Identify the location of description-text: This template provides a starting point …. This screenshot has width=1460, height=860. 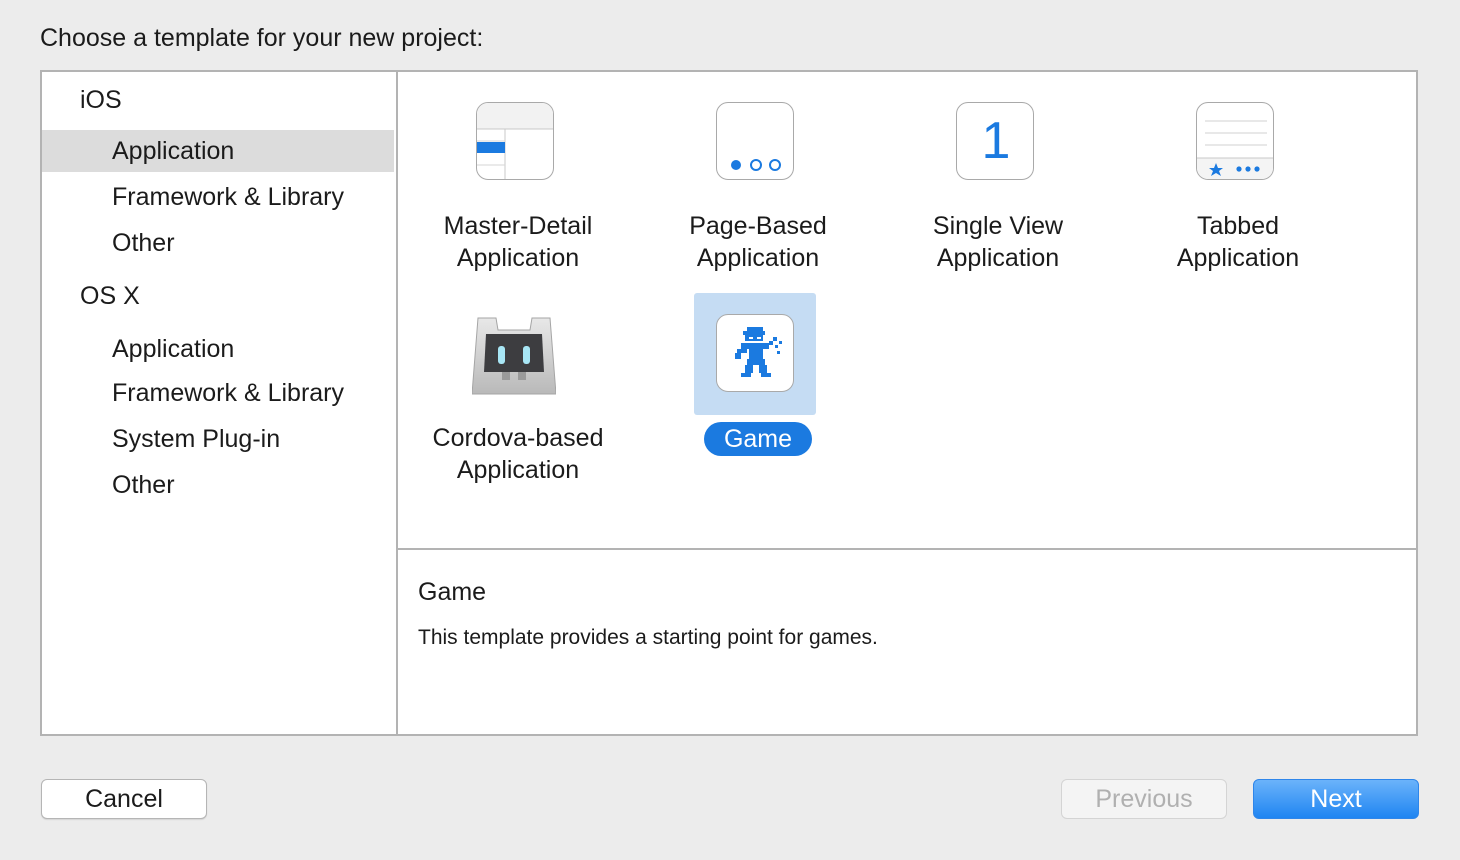
(648, 637).